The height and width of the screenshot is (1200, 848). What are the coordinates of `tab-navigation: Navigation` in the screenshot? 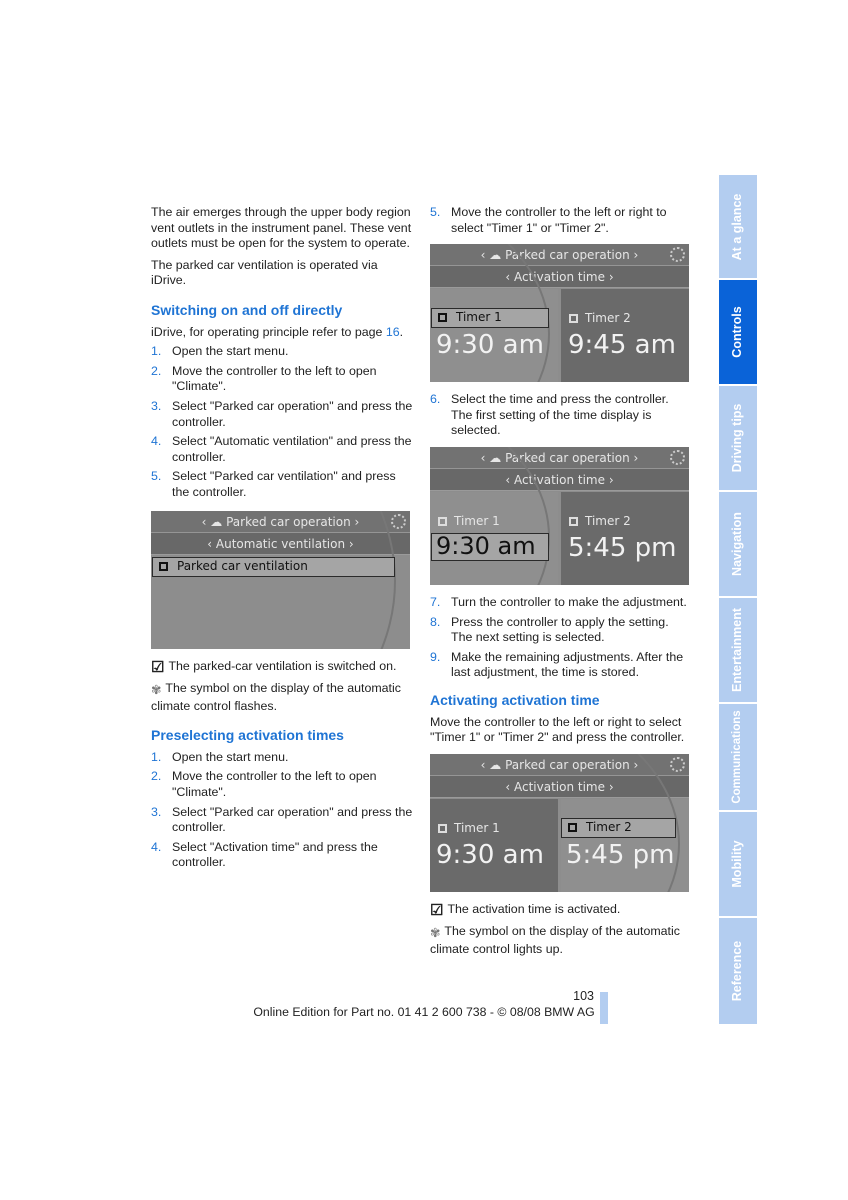 It's located at (738, 544).